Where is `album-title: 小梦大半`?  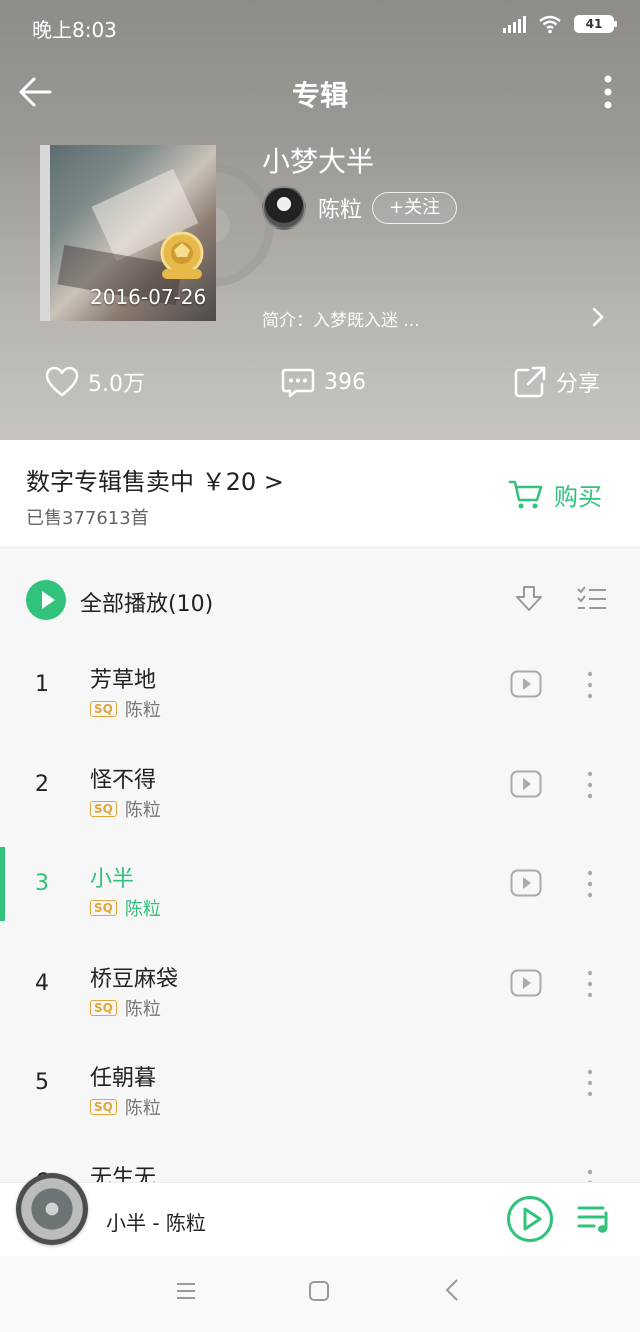 album-title: 小梦大半 is located at coordinates (318, 161).